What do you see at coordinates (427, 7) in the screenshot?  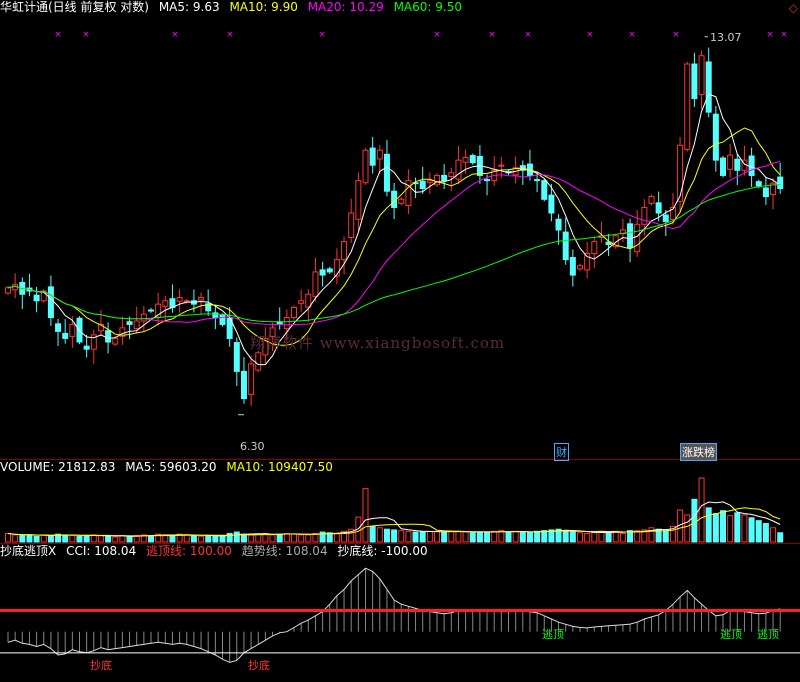 I see `ma60-value: MA60: 9.50` at bounding box center [427, 7].